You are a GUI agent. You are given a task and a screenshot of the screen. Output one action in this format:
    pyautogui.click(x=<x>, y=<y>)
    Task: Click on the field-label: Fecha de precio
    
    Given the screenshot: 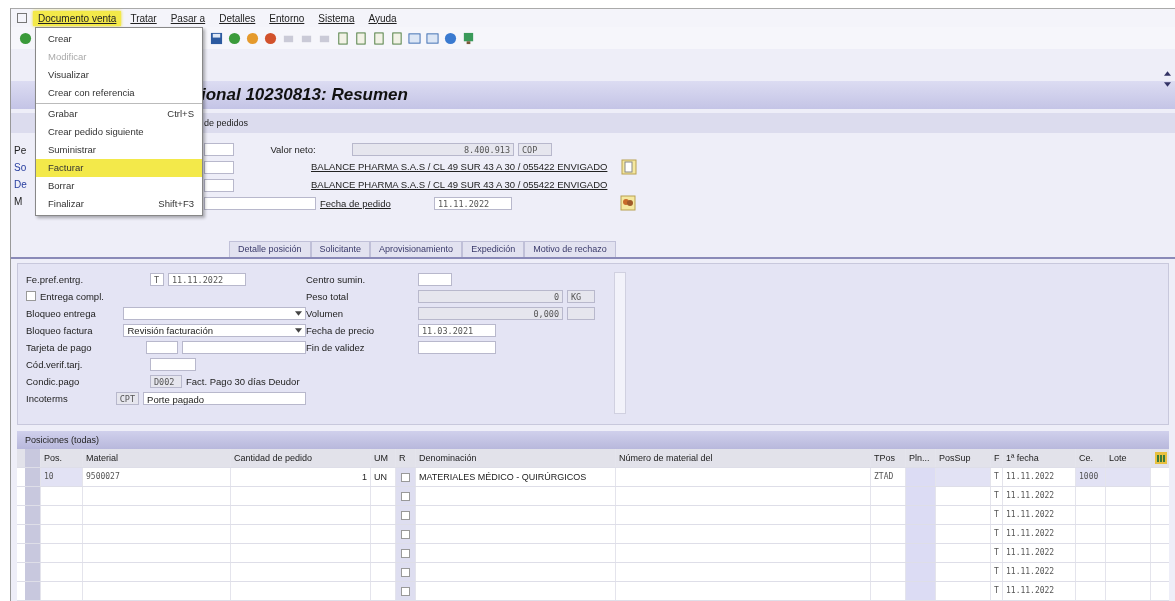 What is the action you would take?
    pyautogui.click(x=341, y=330)
    